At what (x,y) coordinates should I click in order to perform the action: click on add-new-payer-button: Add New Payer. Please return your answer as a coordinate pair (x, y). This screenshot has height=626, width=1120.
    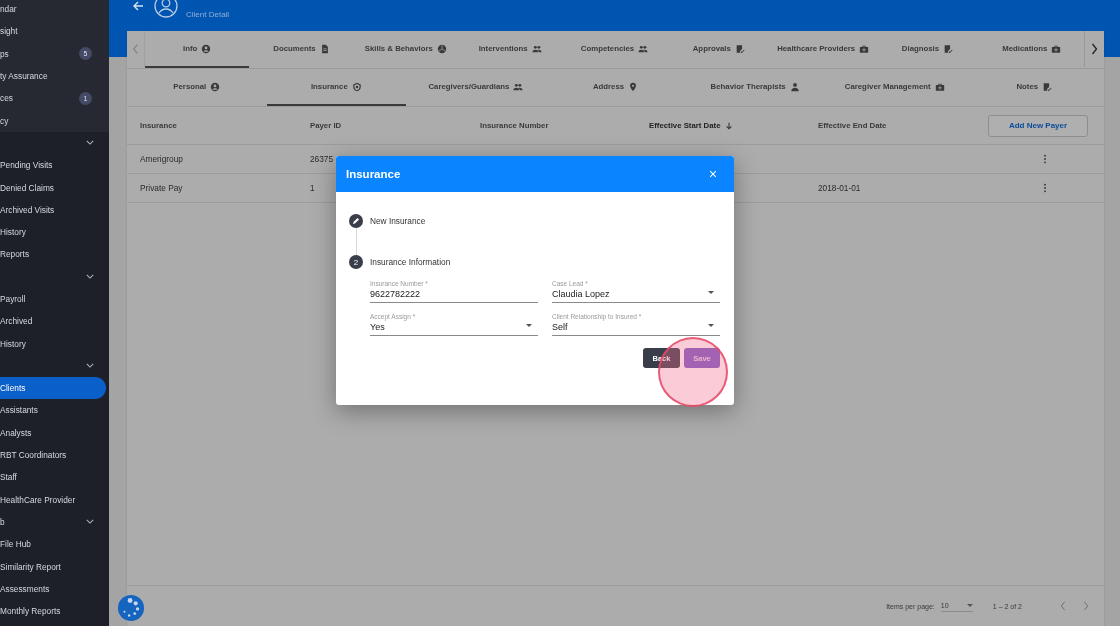
    Looking at the image, I should click on (1038, 125).